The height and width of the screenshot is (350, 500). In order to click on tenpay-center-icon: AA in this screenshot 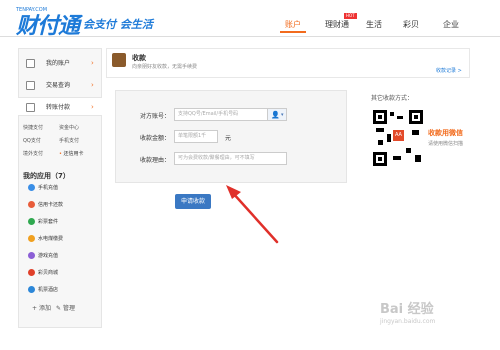, I will do `click(398, 135)`.